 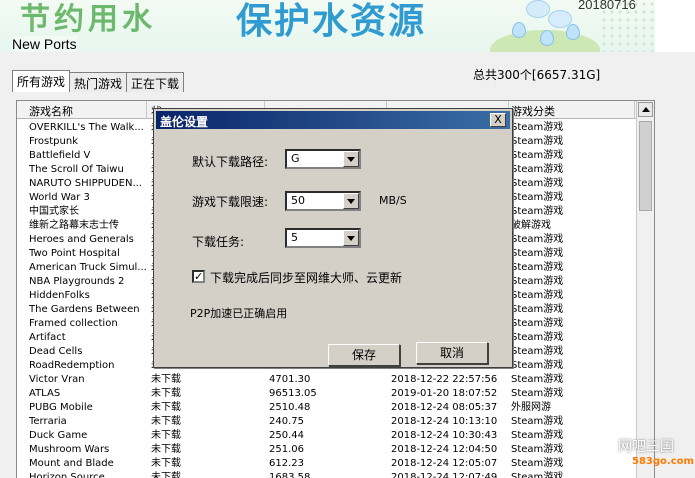 What do you see at coordinates (286, 435) in the screenshot?
I see `game-size-cell: 250.44` at bounding box center [286, 435].